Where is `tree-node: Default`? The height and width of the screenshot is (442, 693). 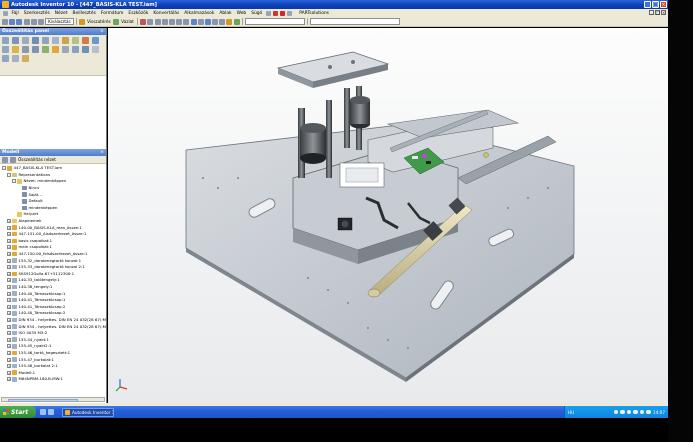 tree-node: Default is located at coordinates (53, 201).